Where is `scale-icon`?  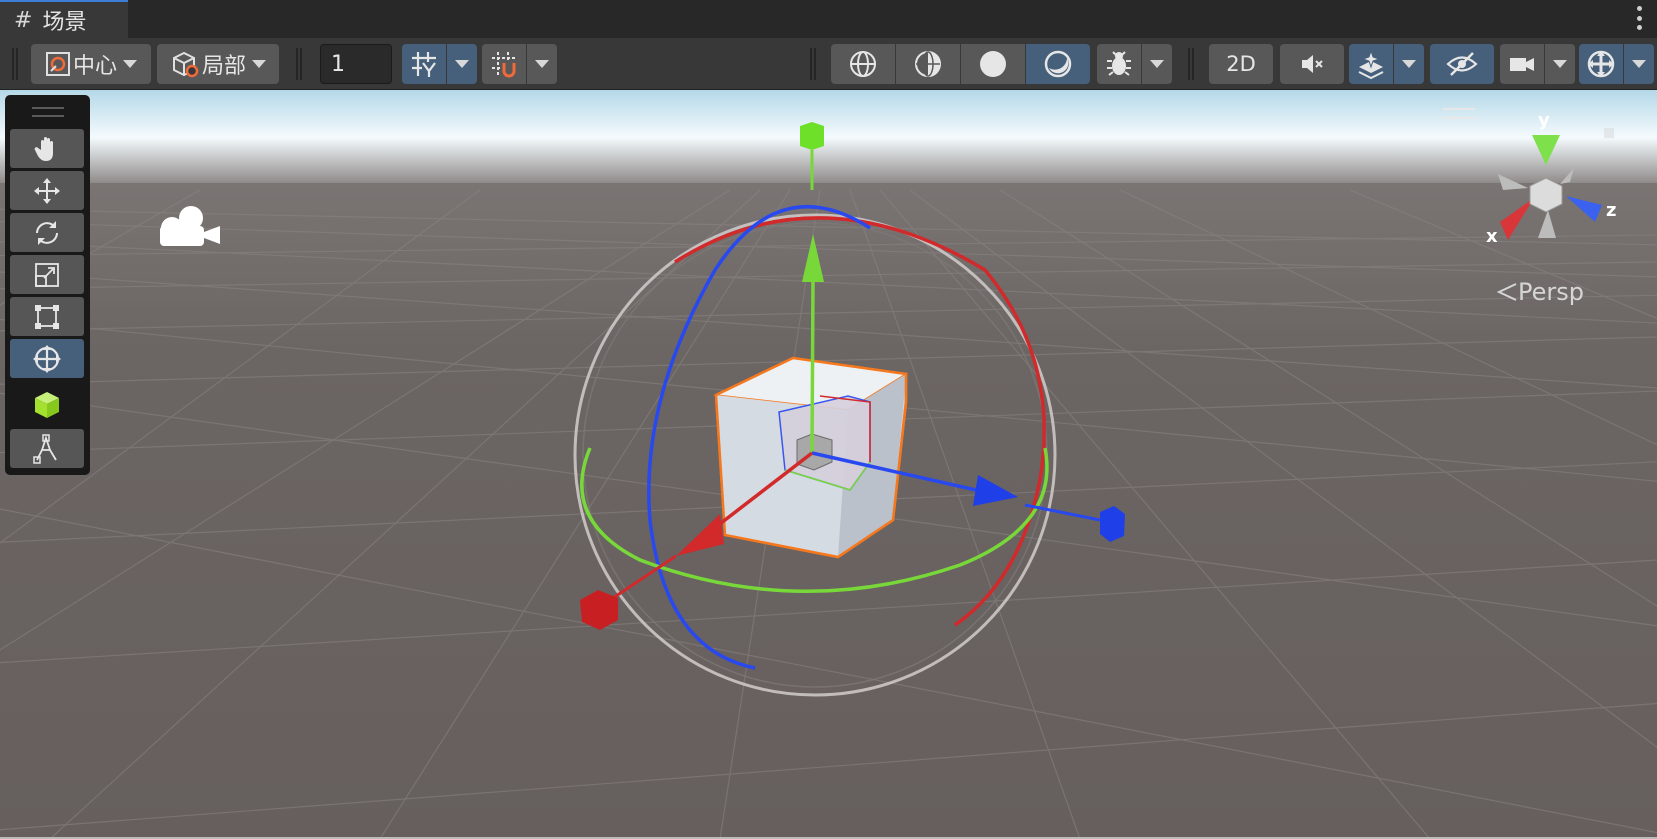 scale-icon is located at coordinates (47, 274).